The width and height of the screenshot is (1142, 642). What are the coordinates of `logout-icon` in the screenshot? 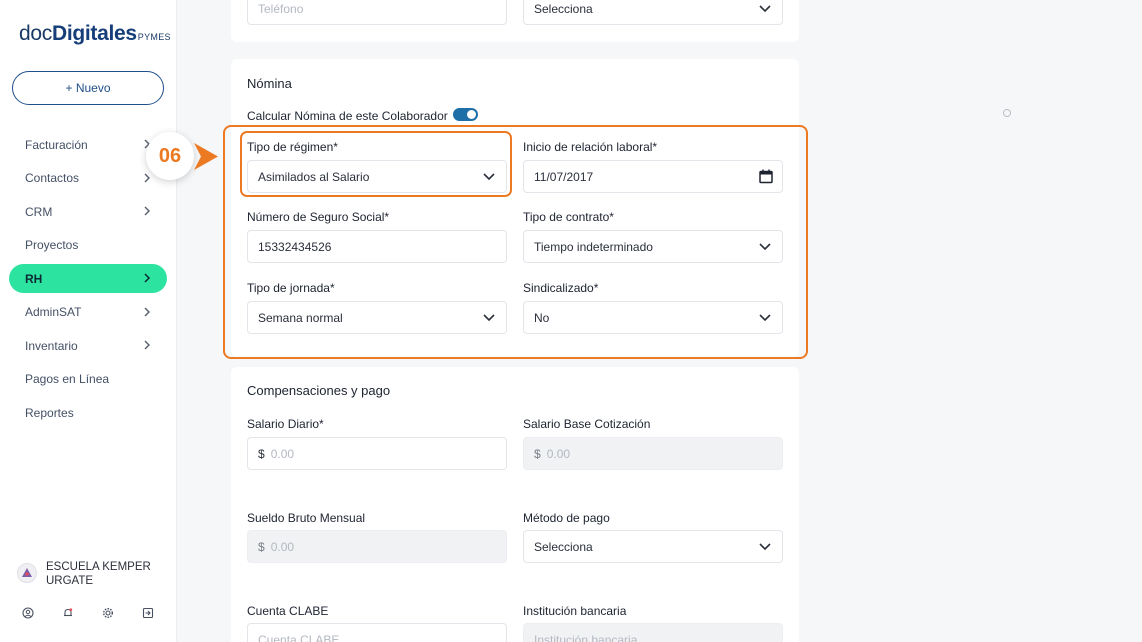 It's located at (148, 613).